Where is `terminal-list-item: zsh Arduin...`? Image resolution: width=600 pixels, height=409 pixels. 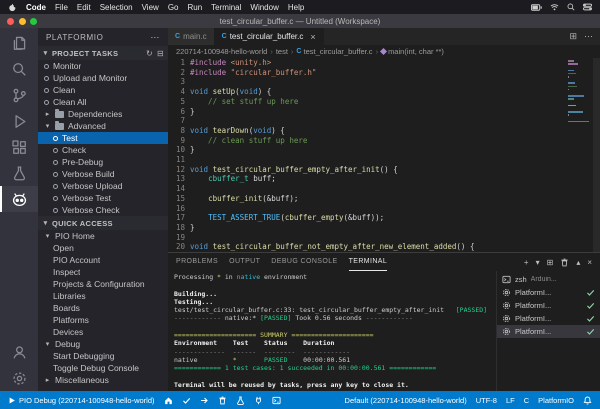 terminal-list-item: zsh Arduin... is located at coordinates (548, 279).